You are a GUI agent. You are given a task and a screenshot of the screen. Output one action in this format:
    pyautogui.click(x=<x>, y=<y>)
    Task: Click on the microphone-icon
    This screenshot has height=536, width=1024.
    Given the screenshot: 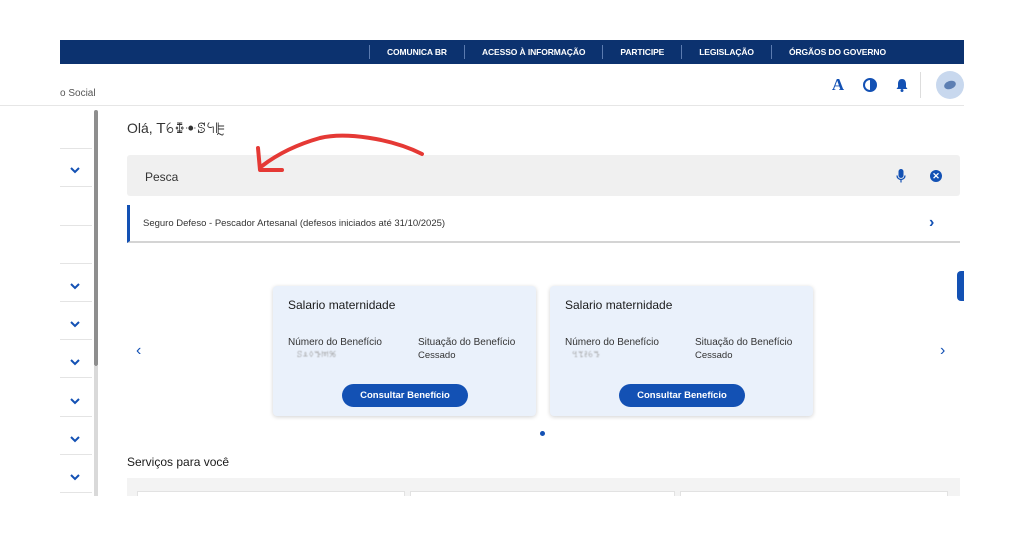 What is the action you would take?
    pyautogui.click(x=901, y=176)
    